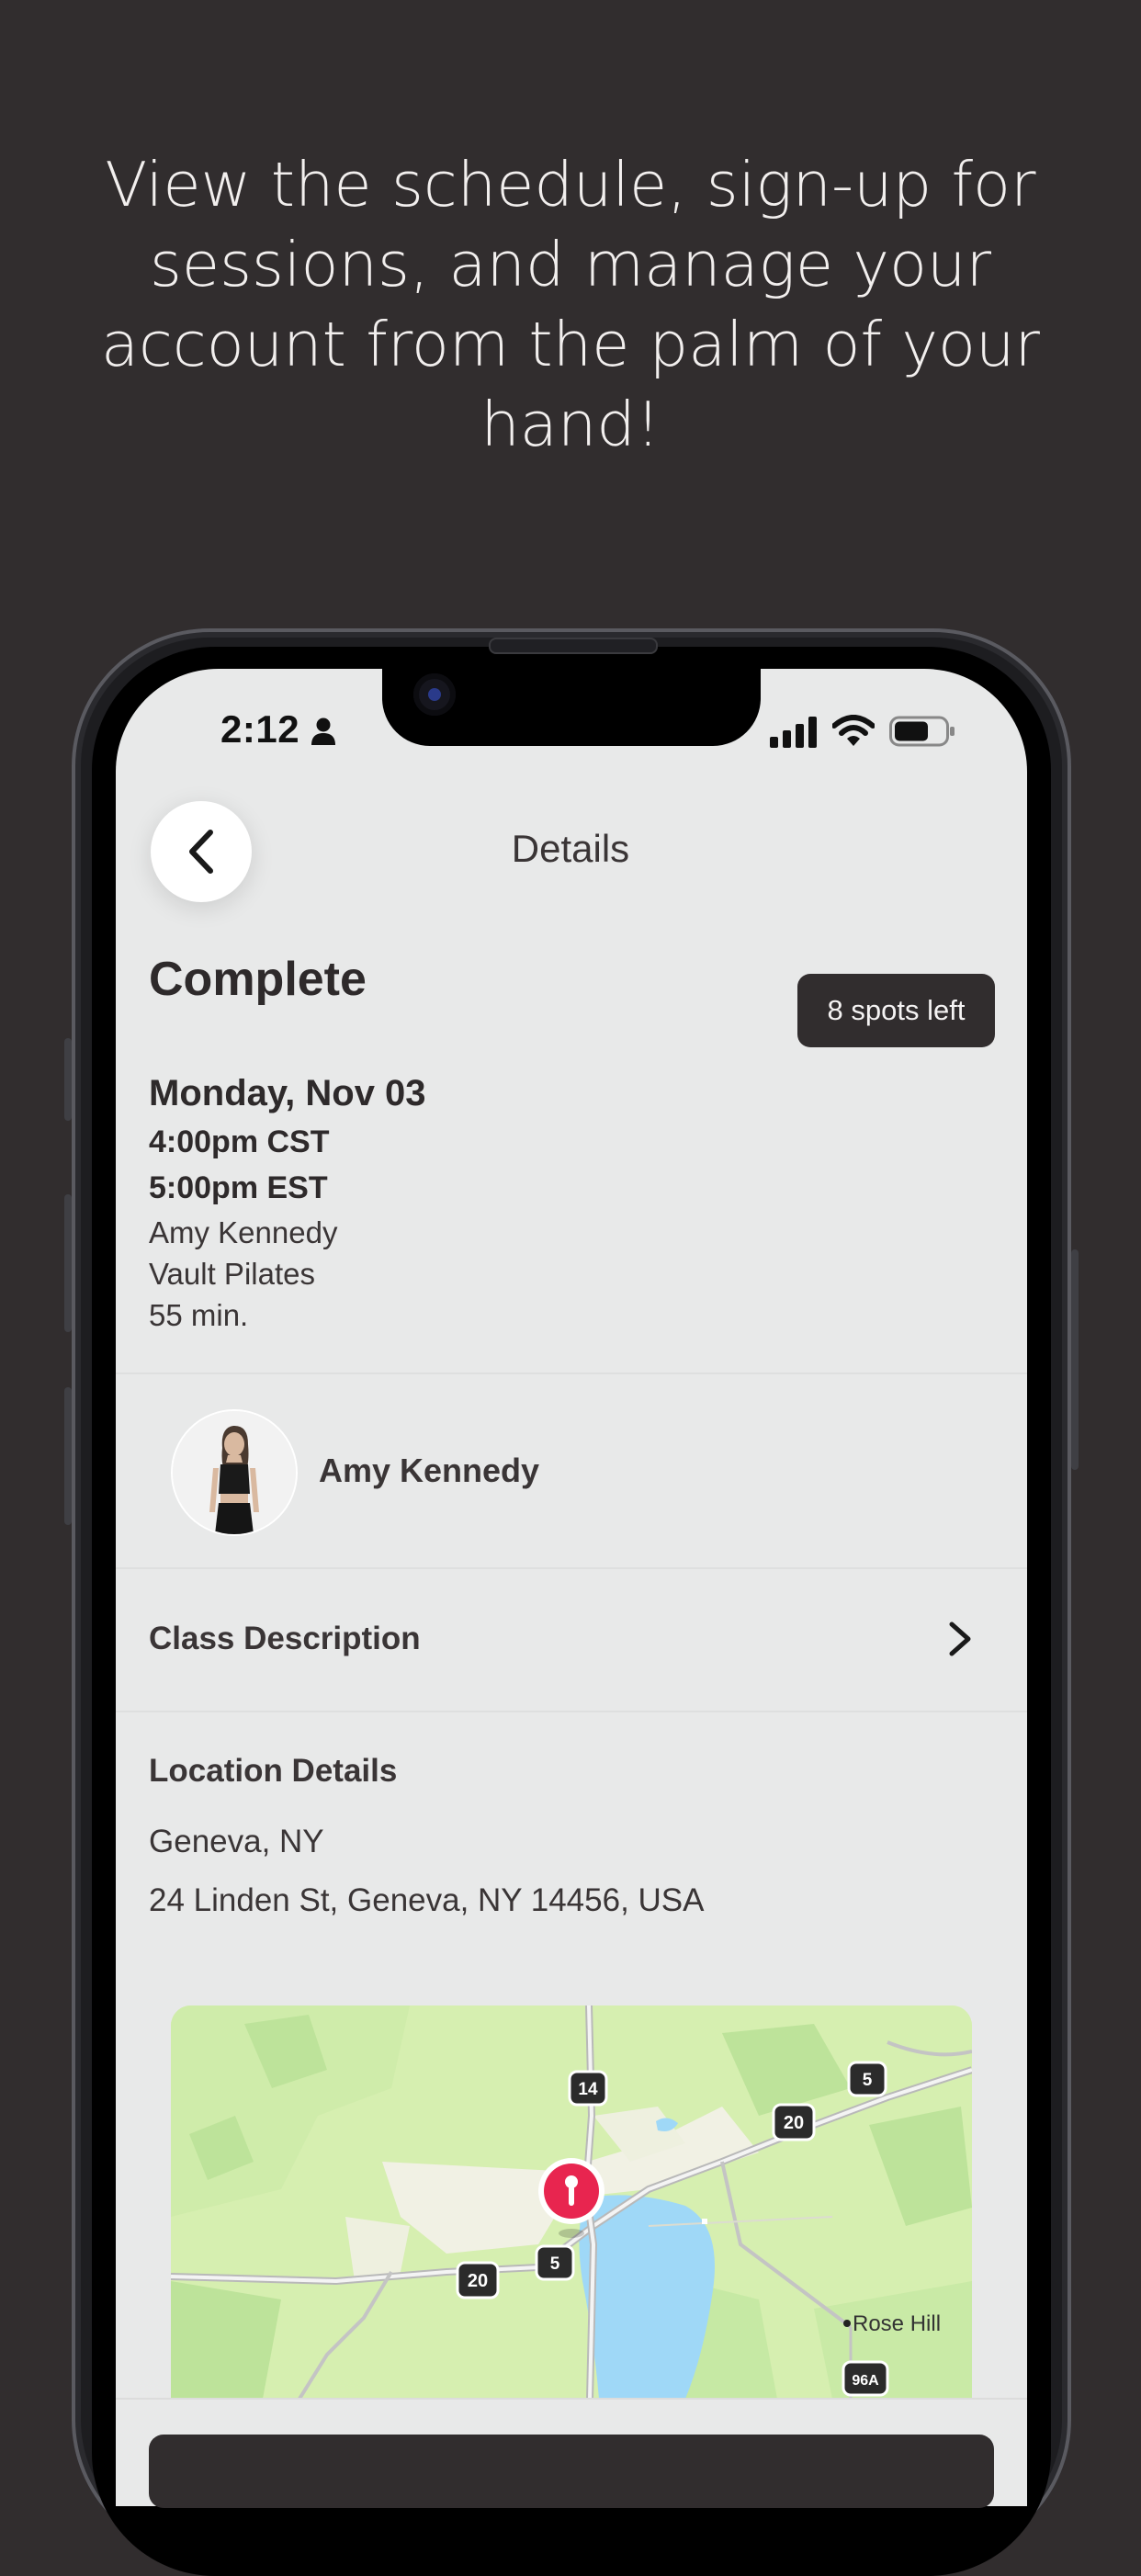  What do you see at coordinates (434, 694) in the screenshot?
I see `front-camera` at bounding box center [434, 694].